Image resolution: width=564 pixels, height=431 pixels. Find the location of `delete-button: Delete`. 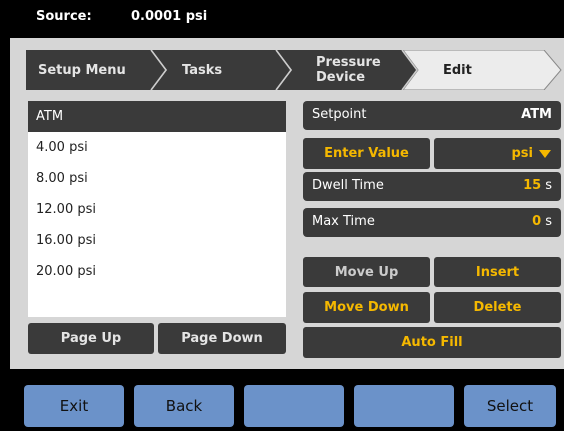

delete-button: Delete is located at coordinates (497, 307).